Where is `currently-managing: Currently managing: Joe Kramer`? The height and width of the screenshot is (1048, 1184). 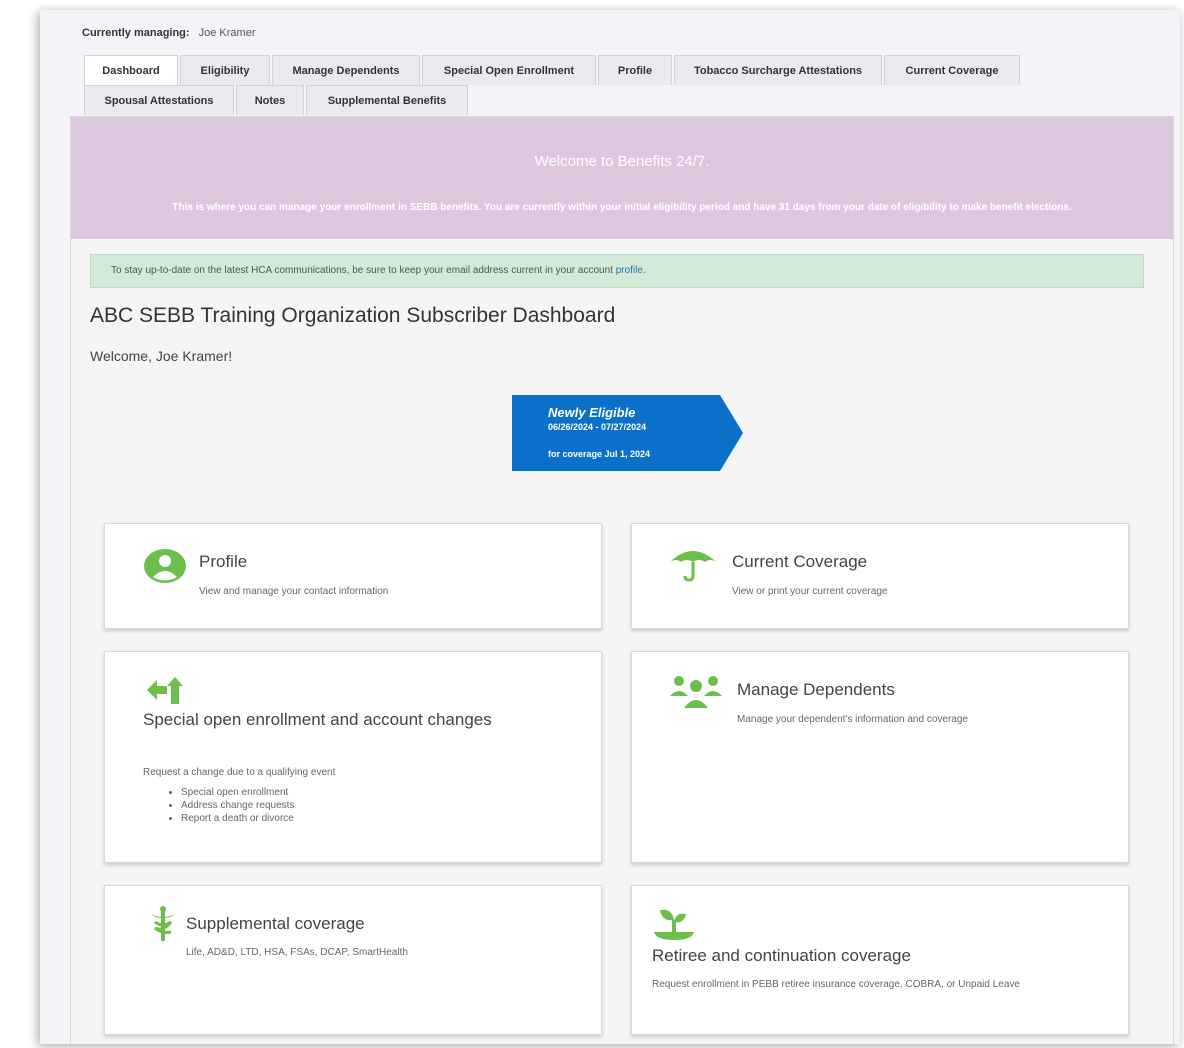
currently-managing: Currently managing: Joe Kramer is located at coordinates (169, 33).